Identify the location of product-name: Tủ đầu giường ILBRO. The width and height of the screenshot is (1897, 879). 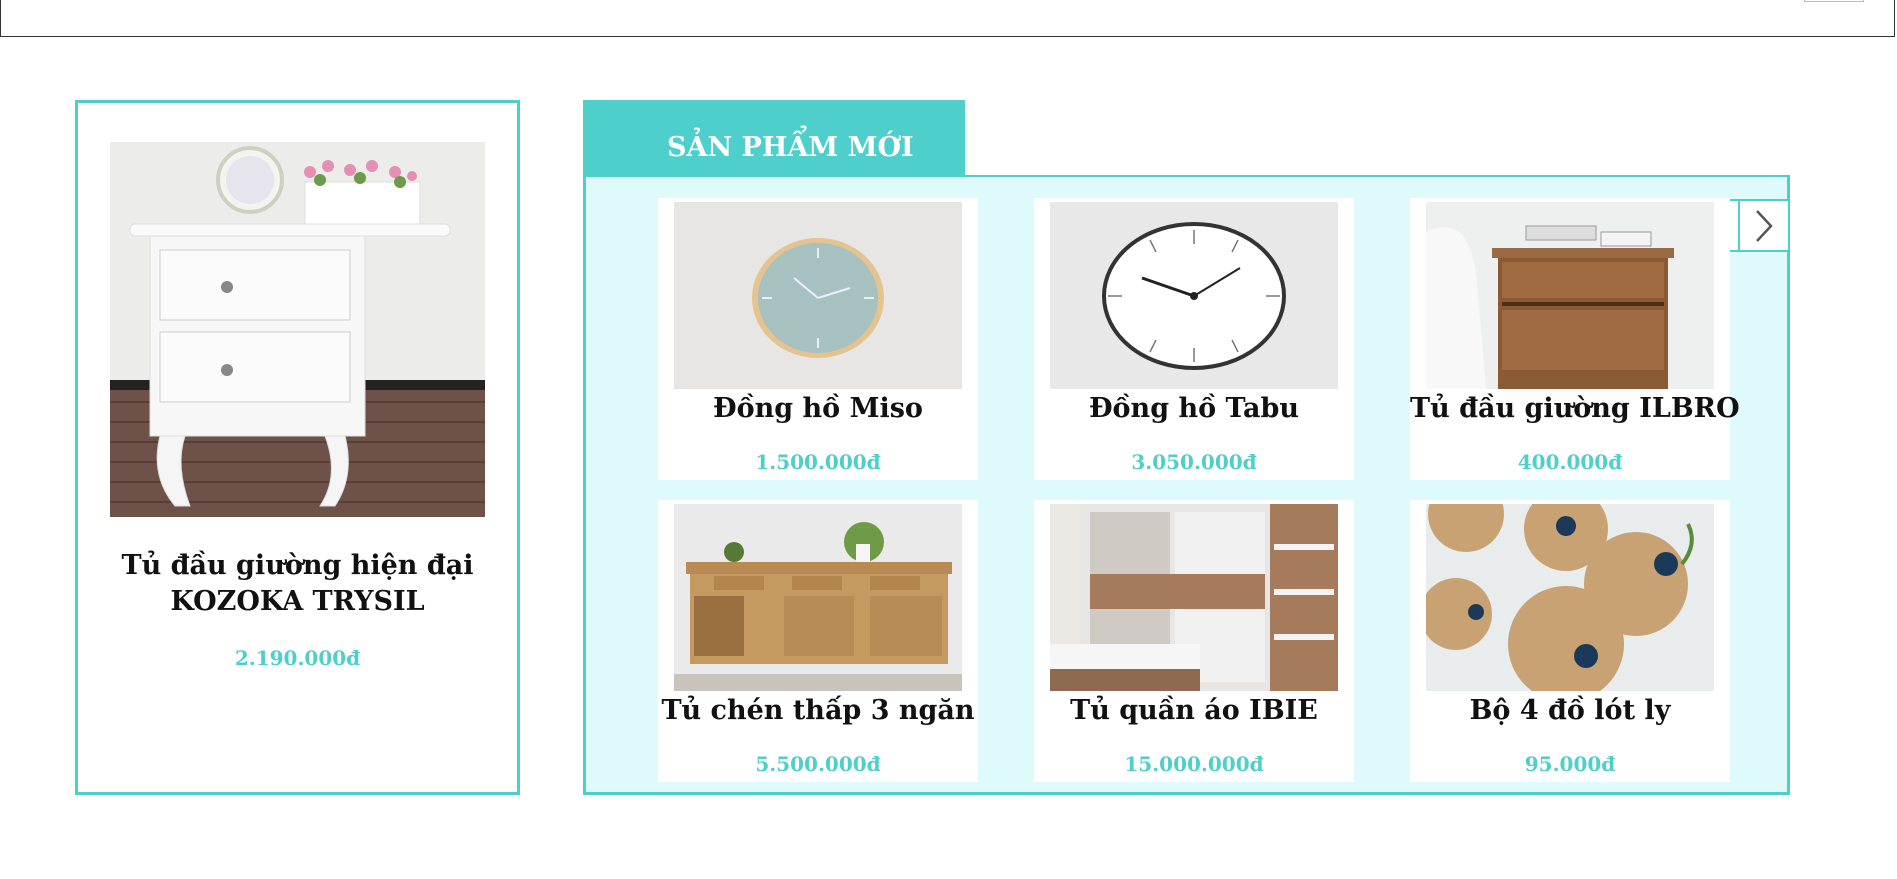
(1575, 408).